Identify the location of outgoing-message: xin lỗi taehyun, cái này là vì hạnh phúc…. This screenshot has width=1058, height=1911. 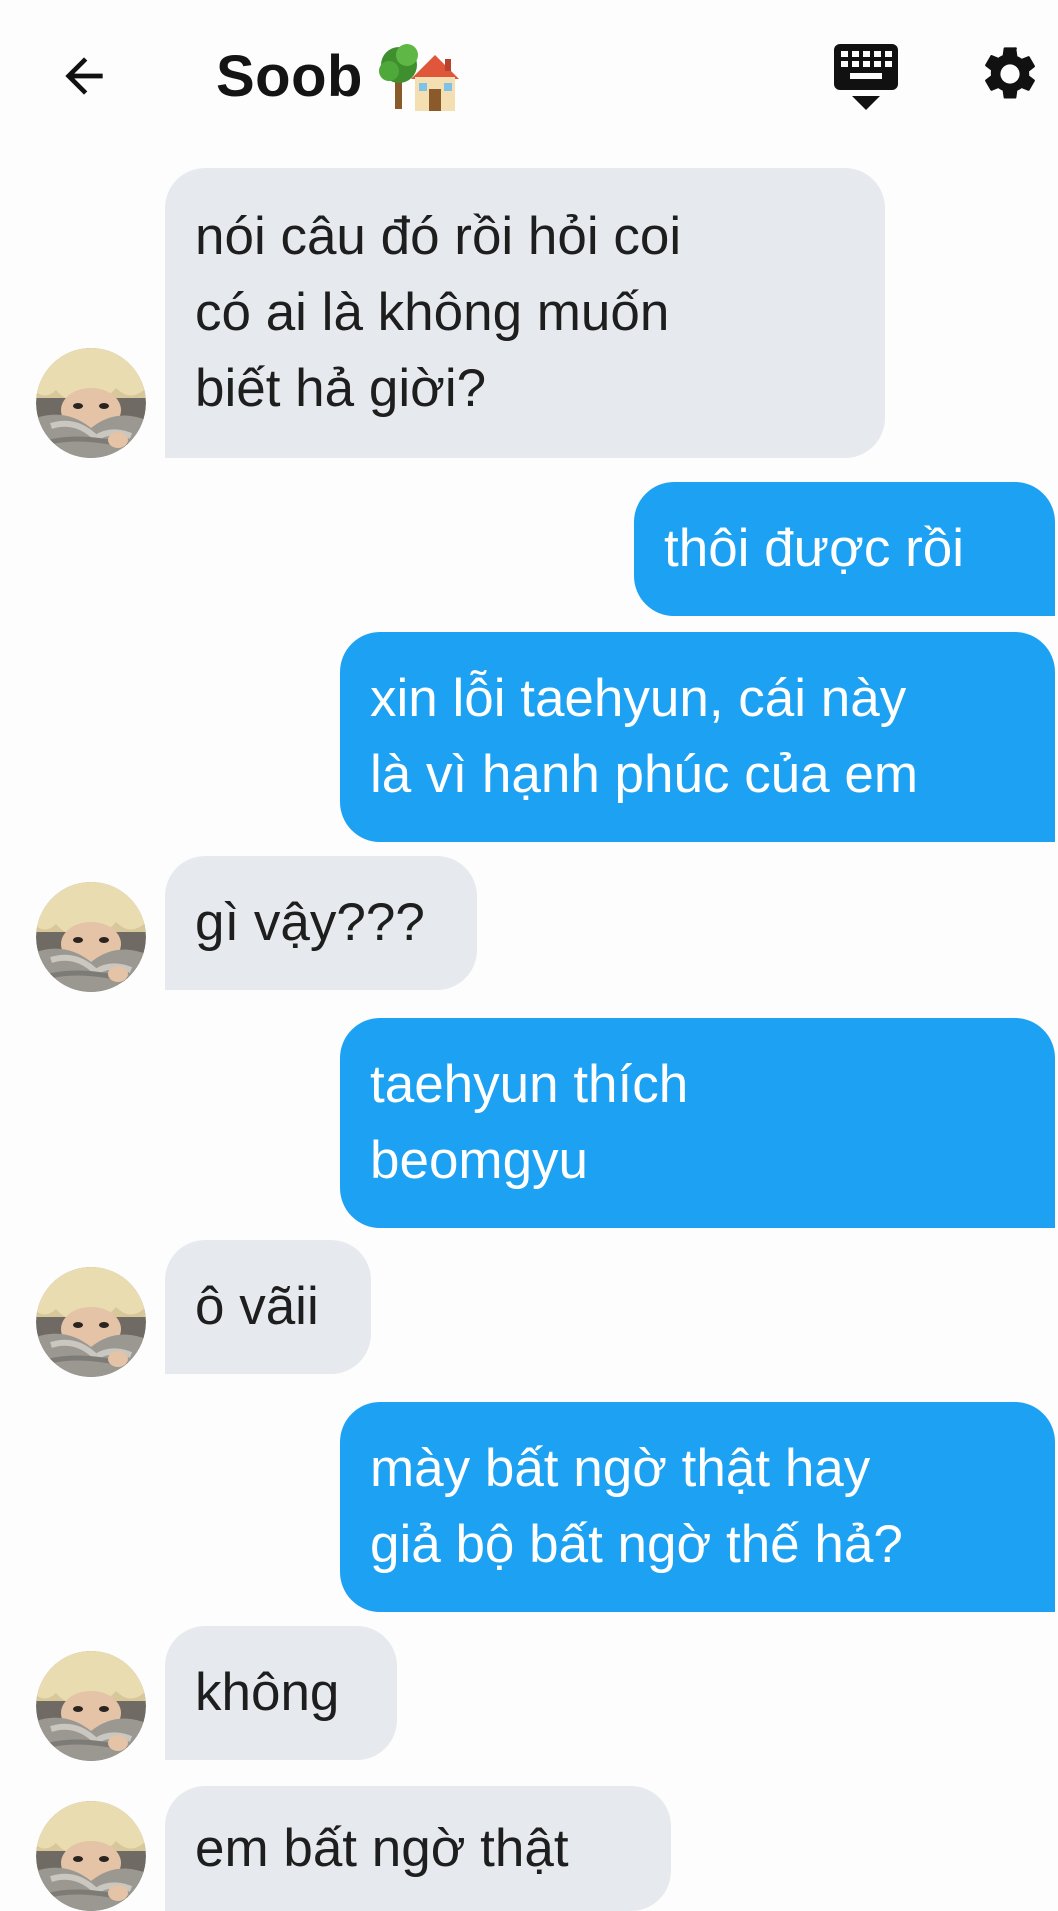
(697, 737).